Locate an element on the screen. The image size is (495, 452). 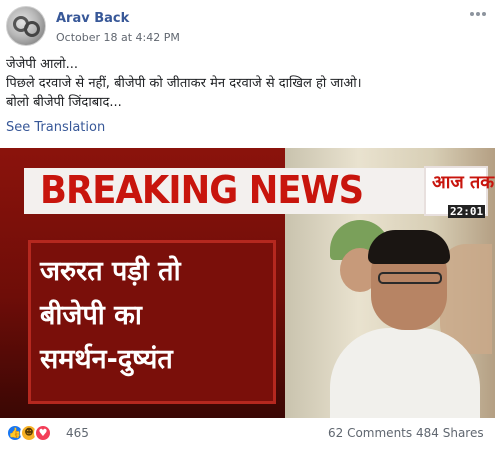
person-body is located at coordinates (405, 373).